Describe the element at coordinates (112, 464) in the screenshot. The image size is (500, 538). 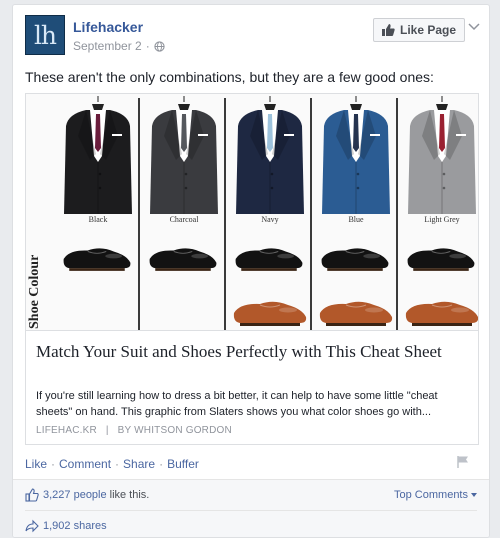
I see `post-actions: Like · Comment · Share · Buffer` at that location.